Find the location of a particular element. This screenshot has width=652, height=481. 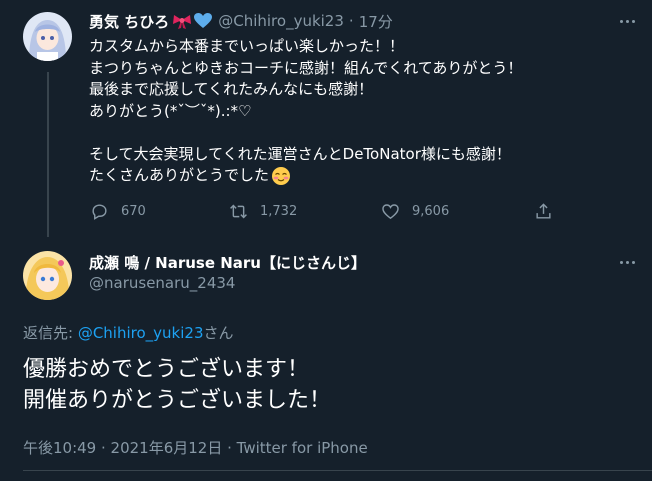

share-action is located at coordinates (549, 211).